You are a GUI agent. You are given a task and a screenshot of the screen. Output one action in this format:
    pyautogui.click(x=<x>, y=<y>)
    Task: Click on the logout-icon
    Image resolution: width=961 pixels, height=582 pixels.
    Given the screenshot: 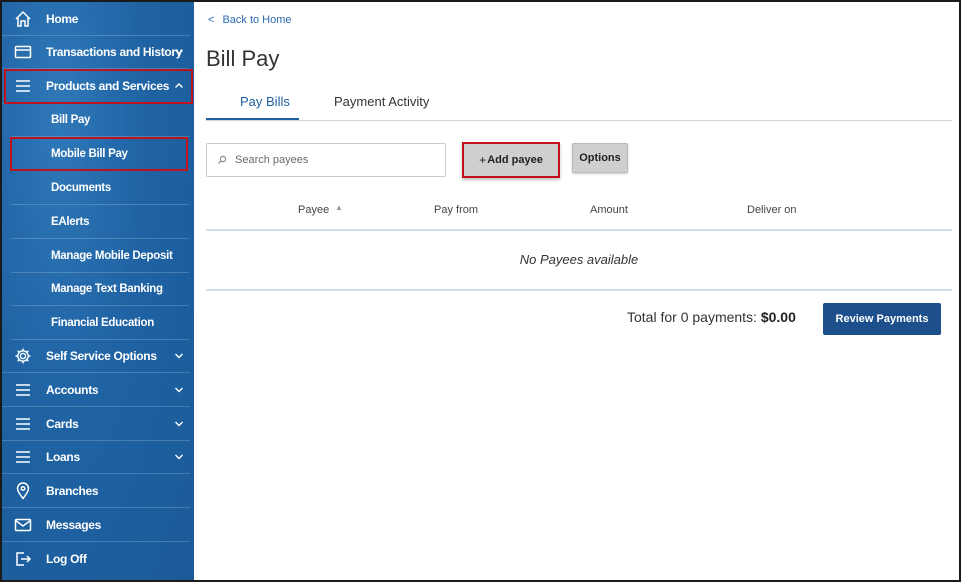 What is the action you would take?
    pyautogui.click(x=23, y=559)
    